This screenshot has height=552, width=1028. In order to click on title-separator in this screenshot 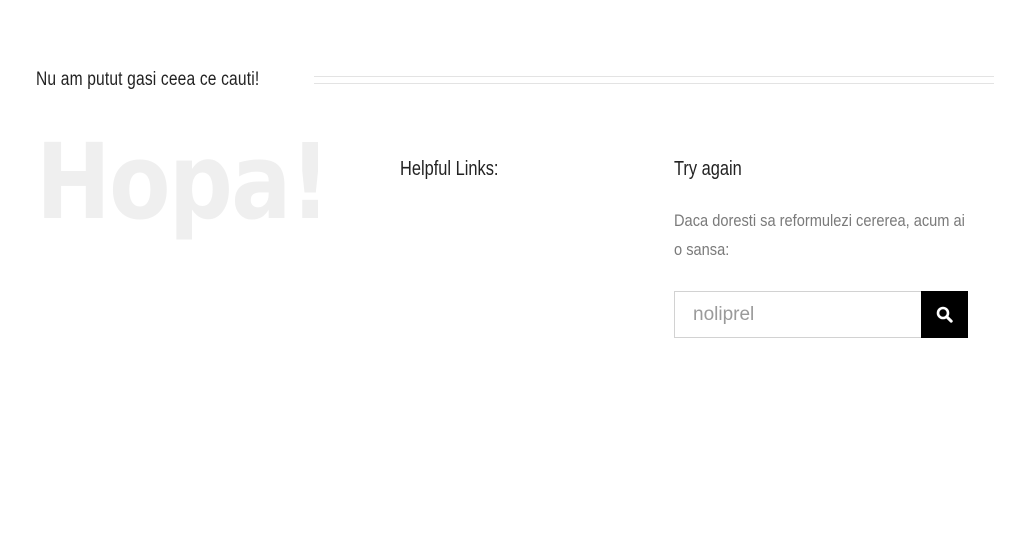, I will do `click(654, 80)`.